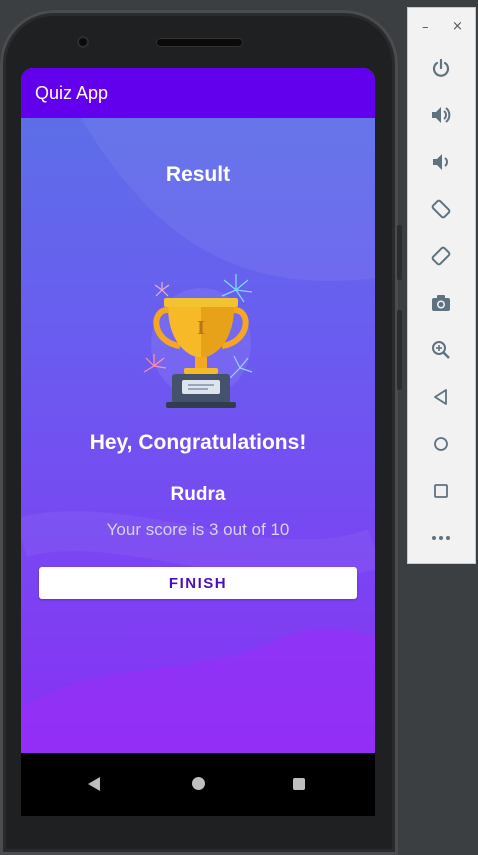 This screenshot has width=478, height=855. What do you see at coordinates (199, 42) in the screenshot?
I see `earpiece-speaker` at bounding box center [199, 42].